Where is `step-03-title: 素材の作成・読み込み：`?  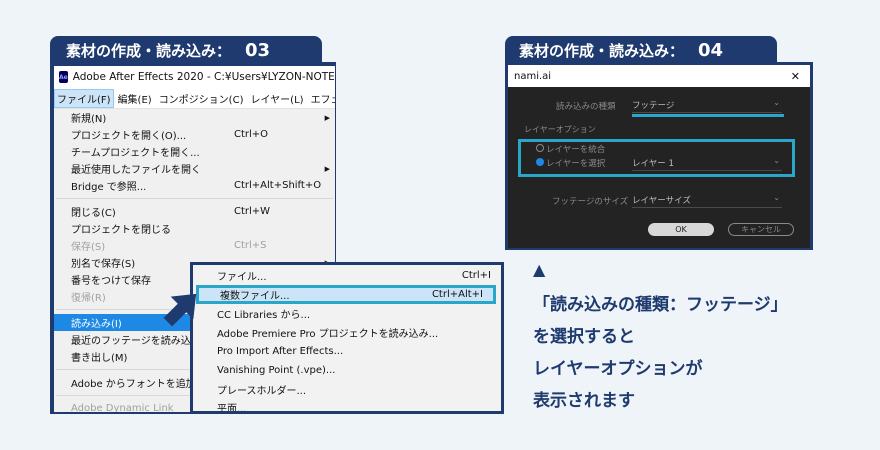
step-03-title: 素材の作成・読み込み： is located at coordinates (149, 50).